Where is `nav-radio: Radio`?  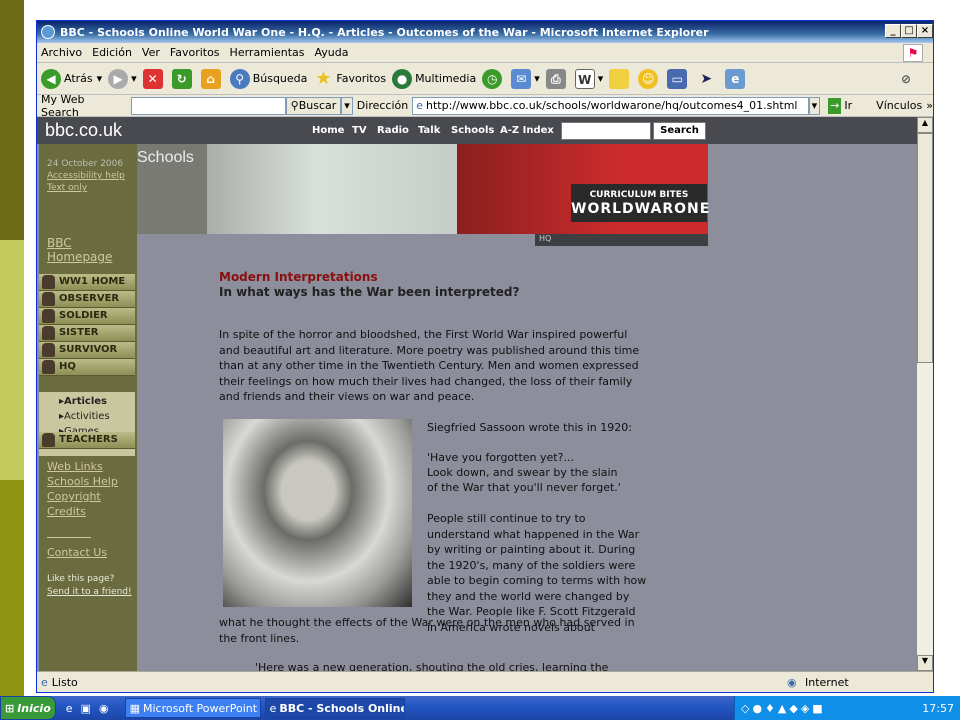
nav-radio: Radio is located at coordinates (393, 130).